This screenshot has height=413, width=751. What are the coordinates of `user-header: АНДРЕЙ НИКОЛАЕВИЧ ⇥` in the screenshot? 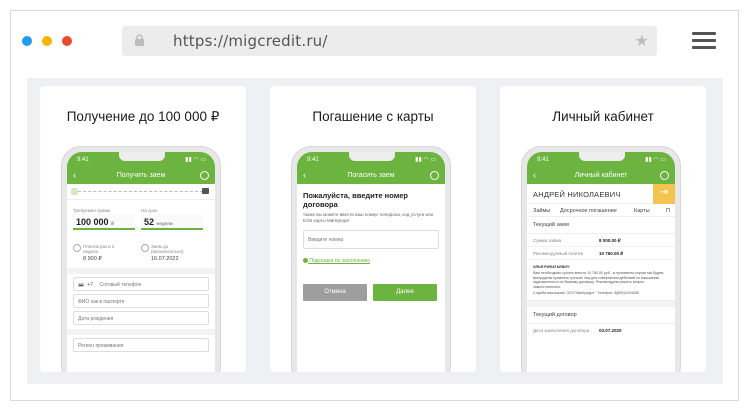 It's located at (601, 194).